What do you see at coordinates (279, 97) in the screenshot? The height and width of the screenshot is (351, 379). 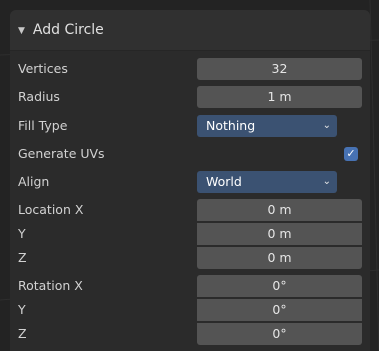 I see `radius-field: 1 m` at bounding box center [279, 97].